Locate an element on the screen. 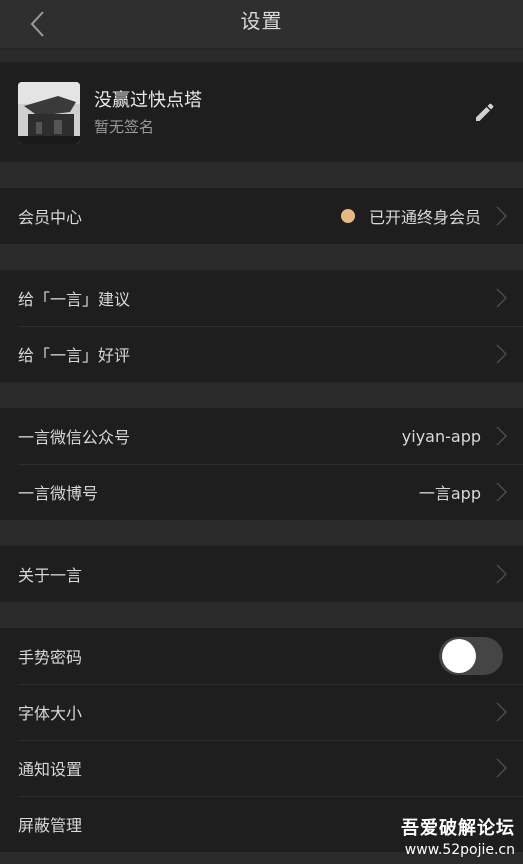 This screenshot has width=523, height=864. gesture-toggle is located at coordinates (471, 656).